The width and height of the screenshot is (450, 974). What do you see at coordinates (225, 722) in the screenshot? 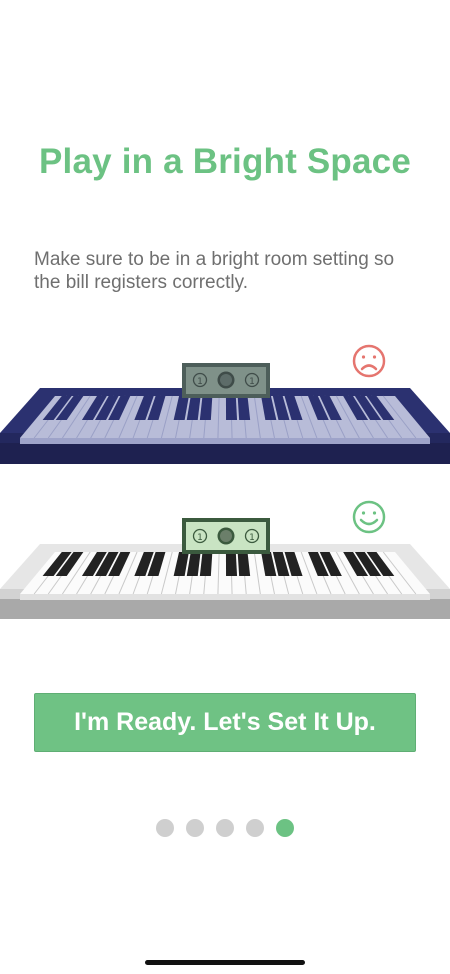
I see `ready-setup-button: I'm Ready. Let's Set It Up.` at bounding box center [225, 722].